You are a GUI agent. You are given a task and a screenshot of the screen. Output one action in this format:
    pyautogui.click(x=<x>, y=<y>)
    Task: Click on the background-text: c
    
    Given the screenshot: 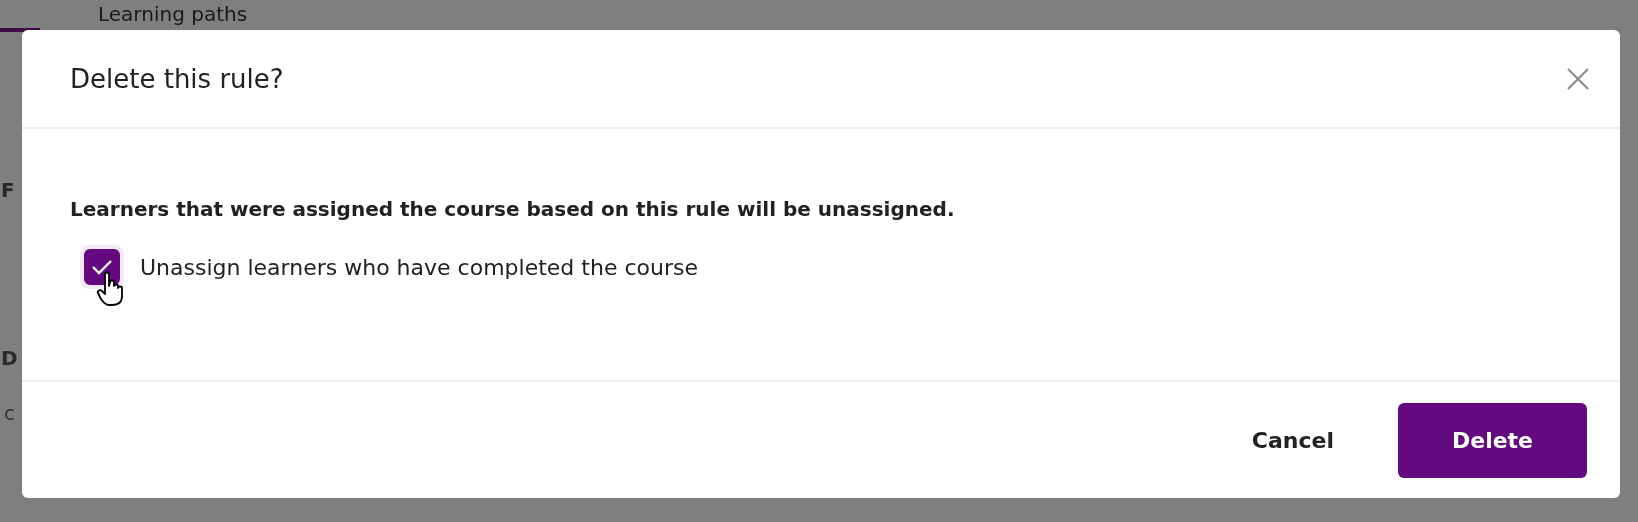 What is the action you would take?
    pyautogui.click(x=9, y=413)
    